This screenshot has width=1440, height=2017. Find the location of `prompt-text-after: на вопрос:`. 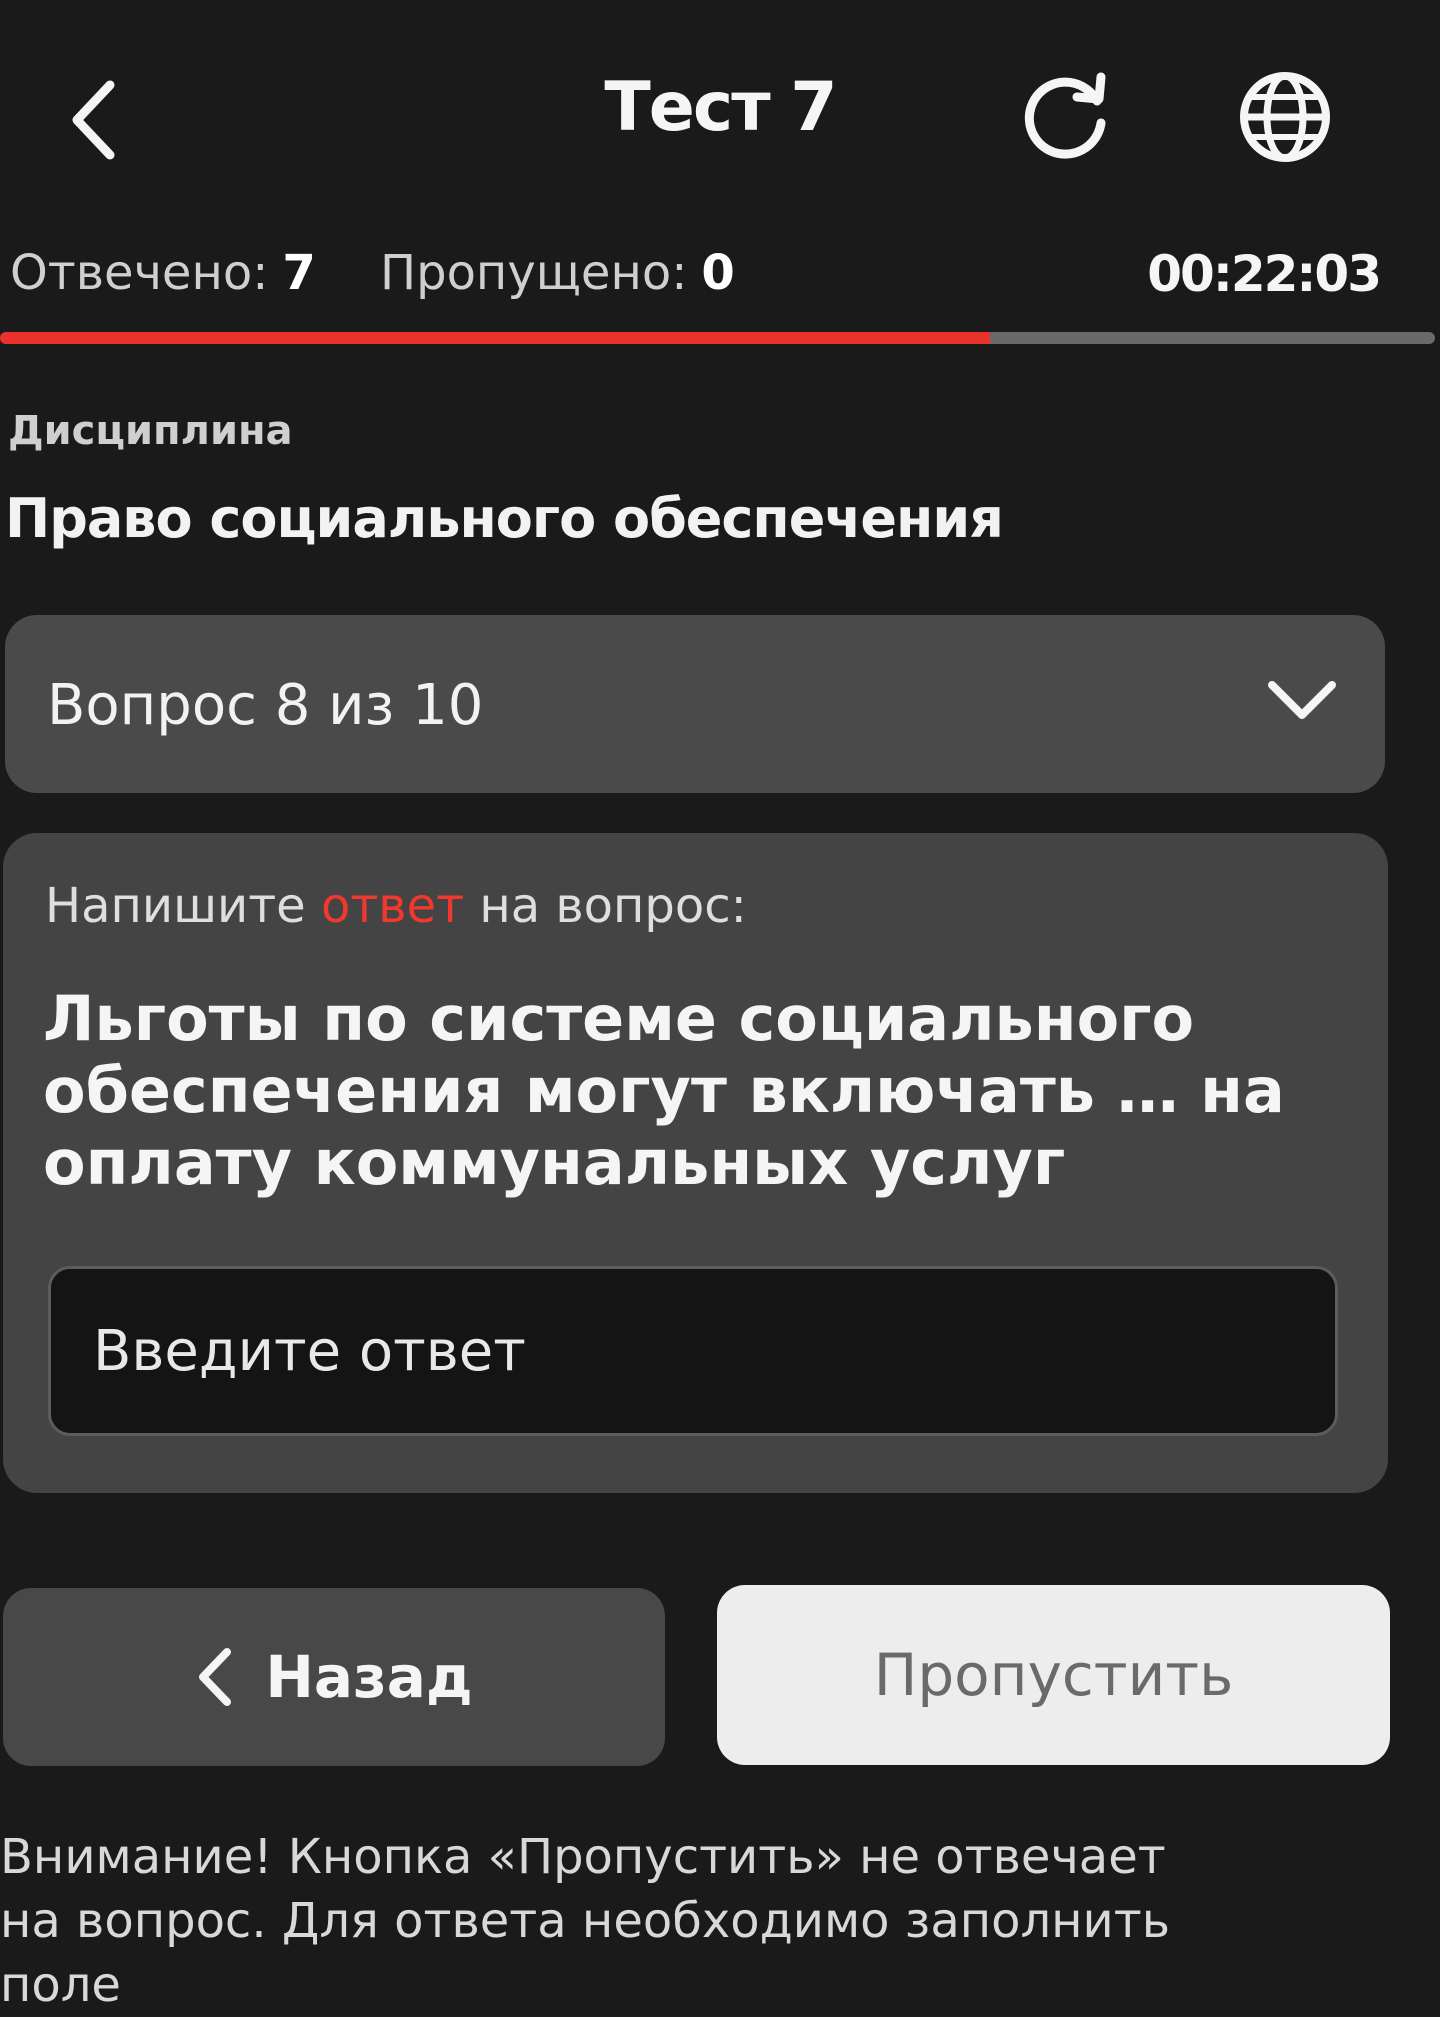

prompt-text-after: на вопрос: is located at coordinates (605, 906).